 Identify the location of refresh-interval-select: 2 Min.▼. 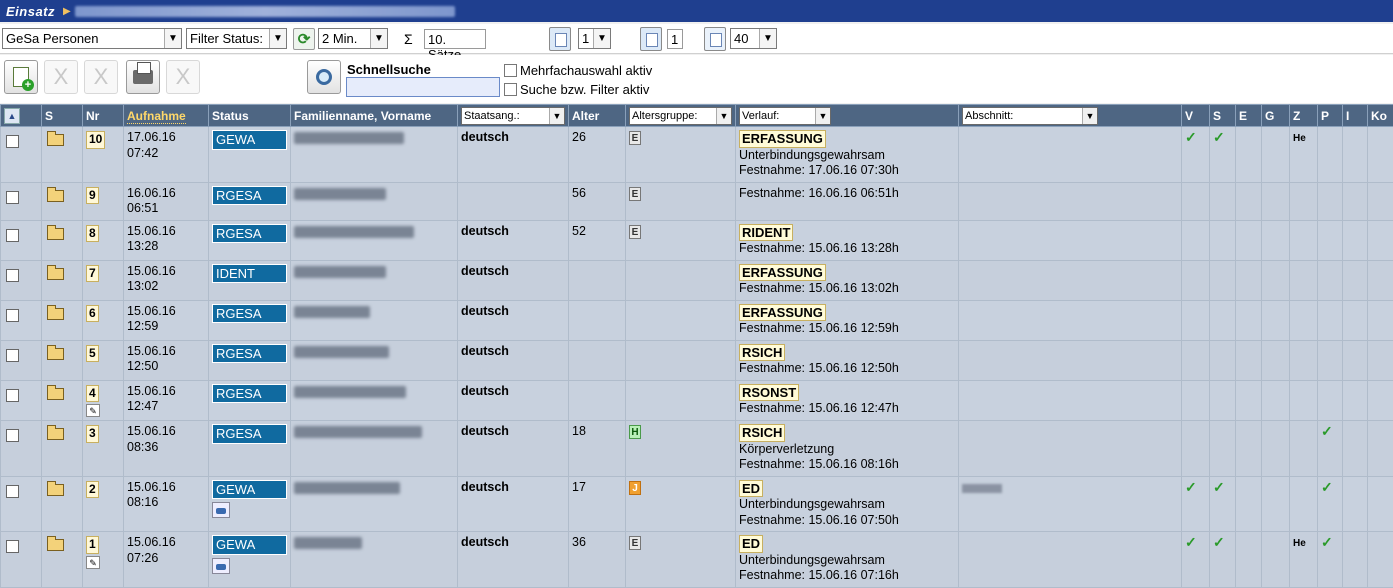
(353, 38).